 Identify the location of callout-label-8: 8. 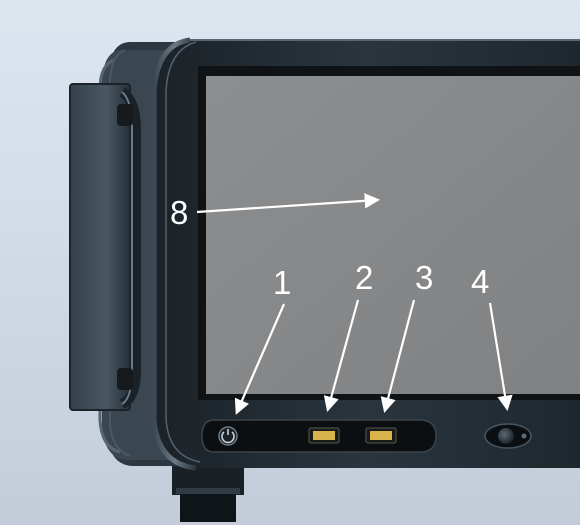
(179, 212).